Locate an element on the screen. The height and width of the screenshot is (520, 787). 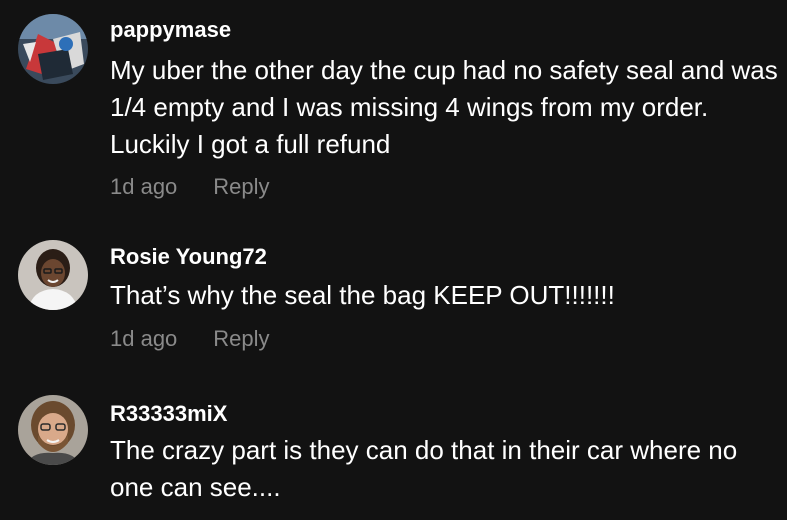
comment-username: R33333miX is located at coordinates (168, 414).